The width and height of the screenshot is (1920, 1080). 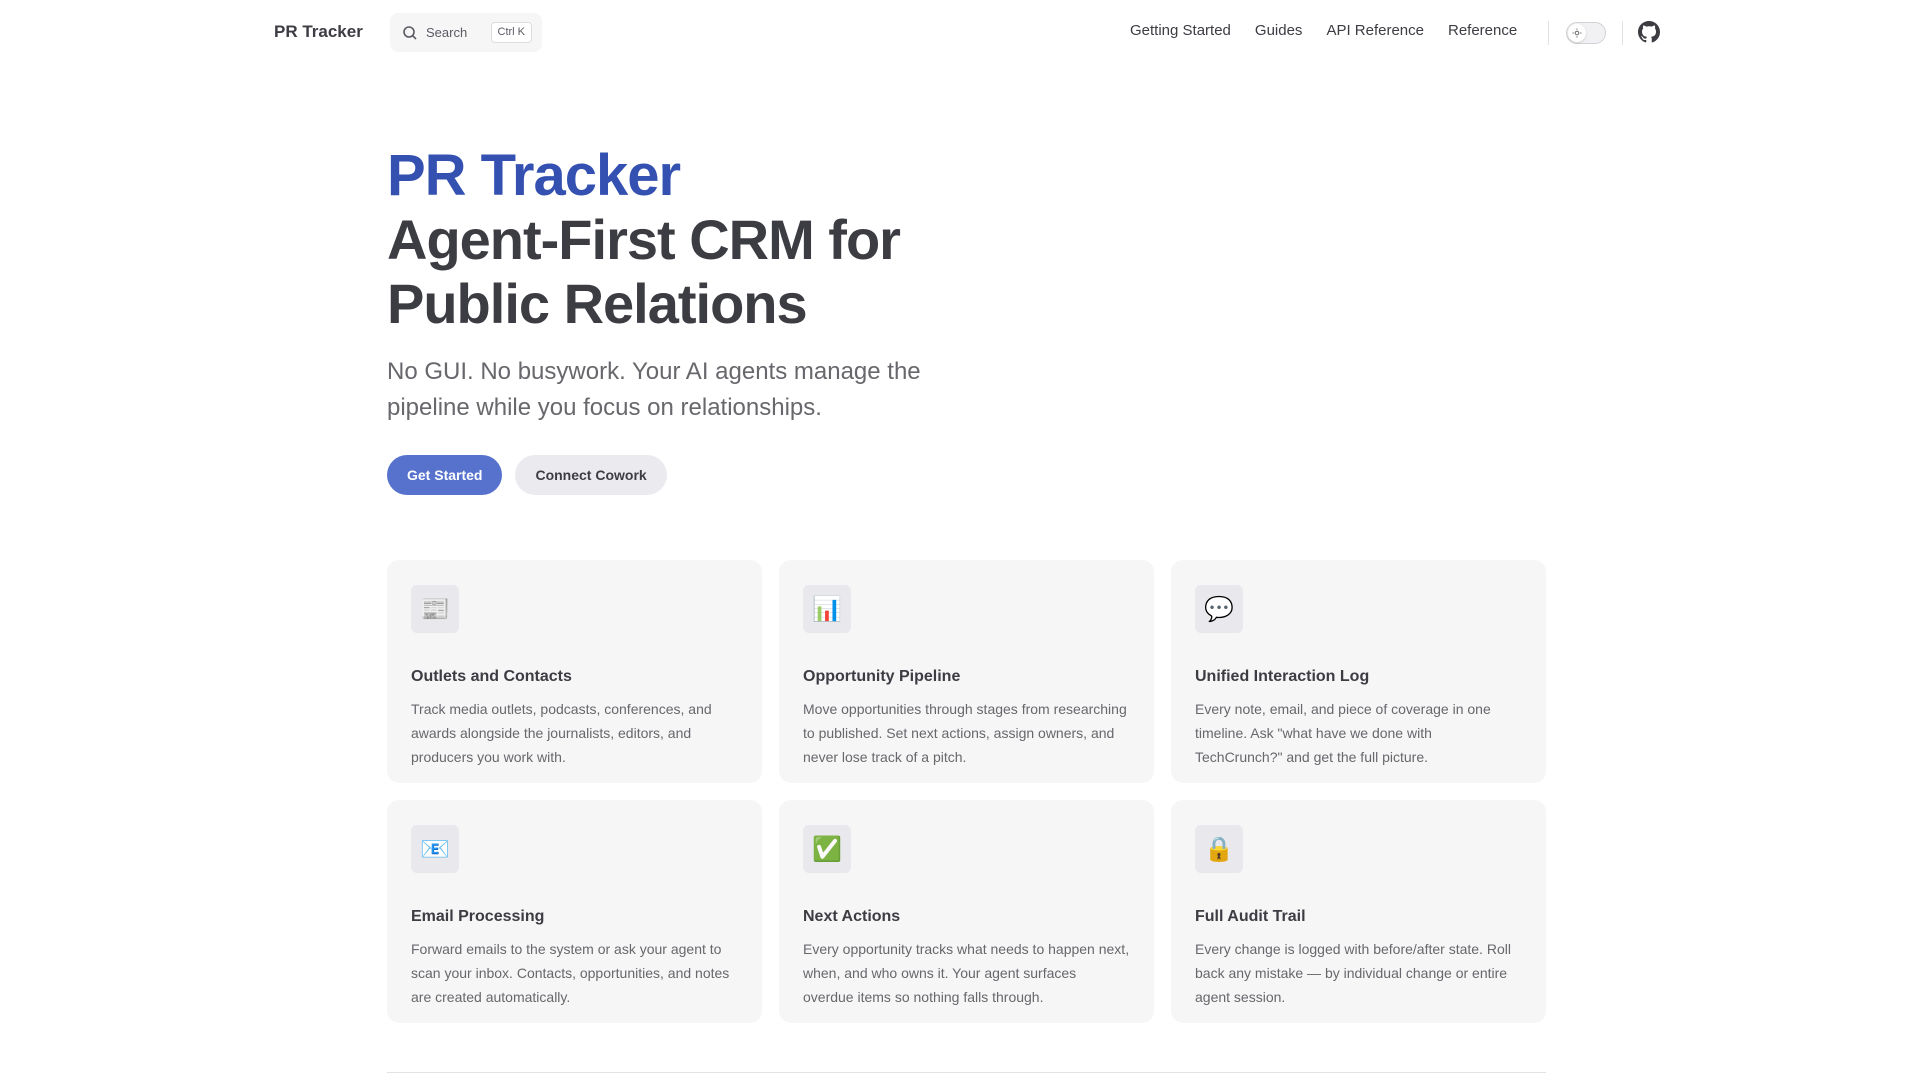 I want to click on feature-title: Opportunity Pipeline, so click(x=882, y=676).